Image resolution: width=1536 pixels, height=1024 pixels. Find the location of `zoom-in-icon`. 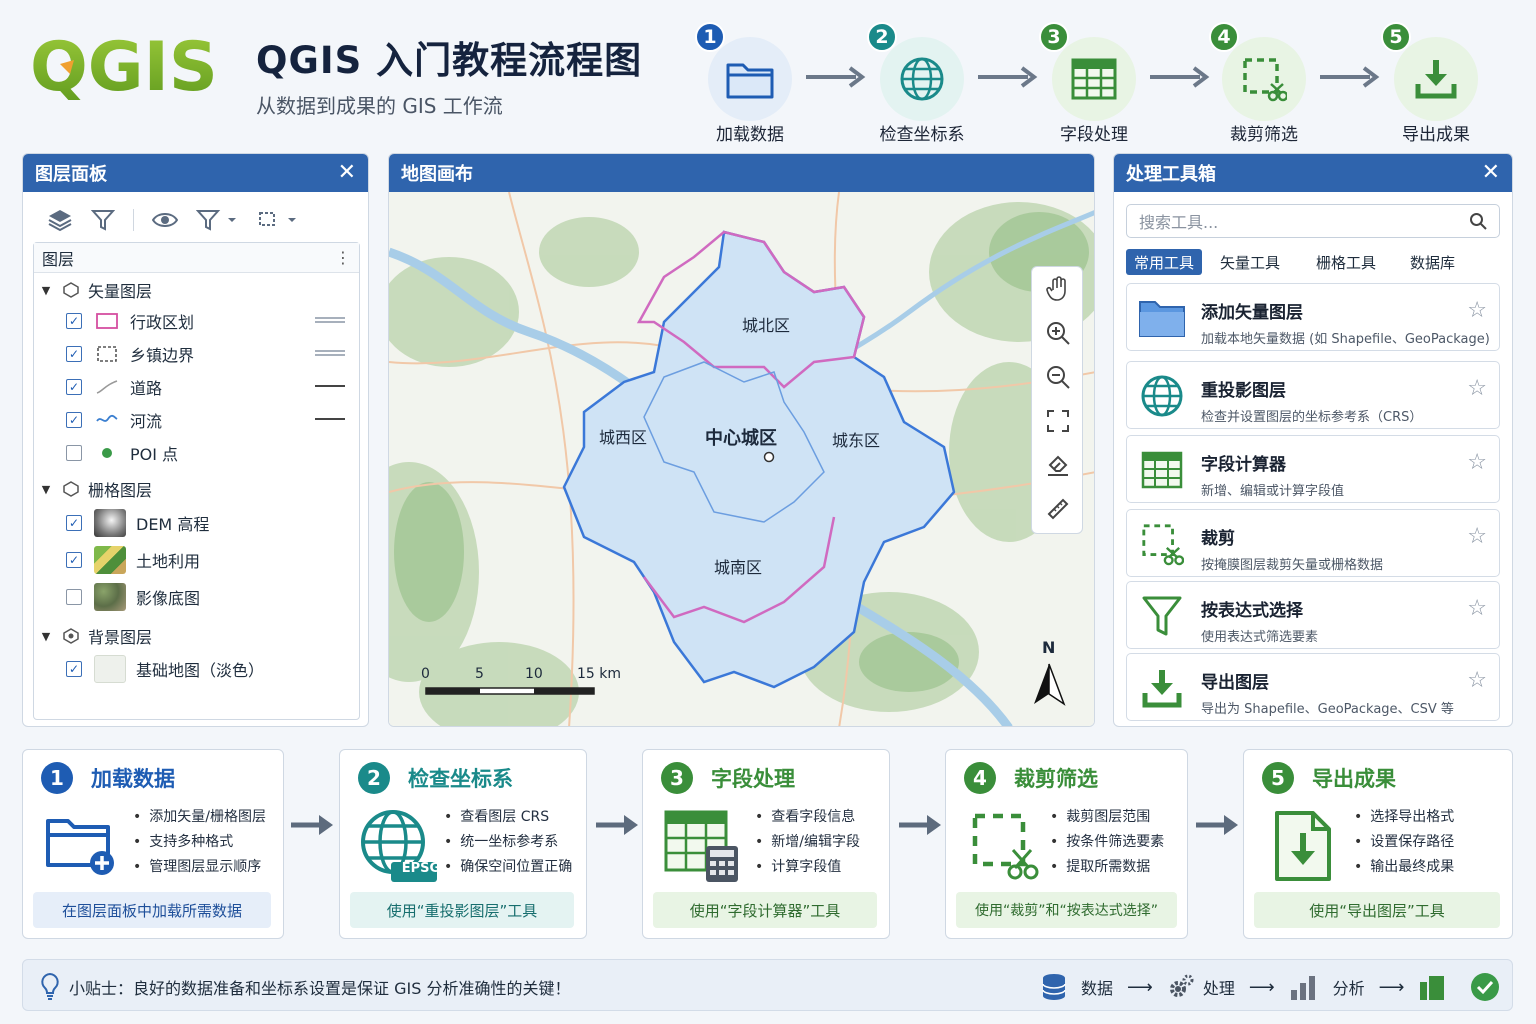

zoom-in-icon is located at coordinates (1058, 333).